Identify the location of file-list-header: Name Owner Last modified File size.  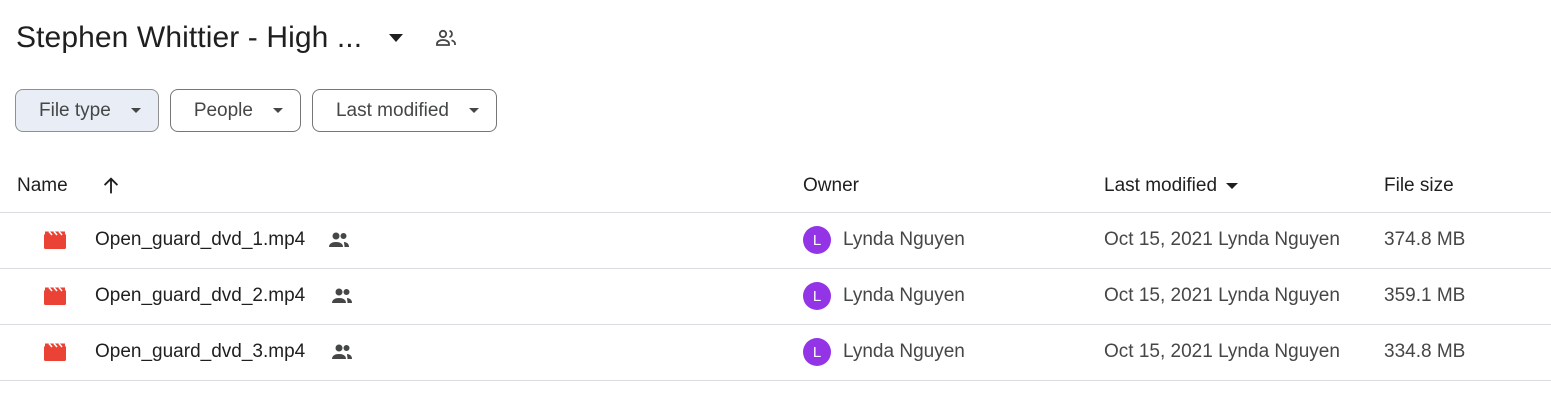
(775, 186).